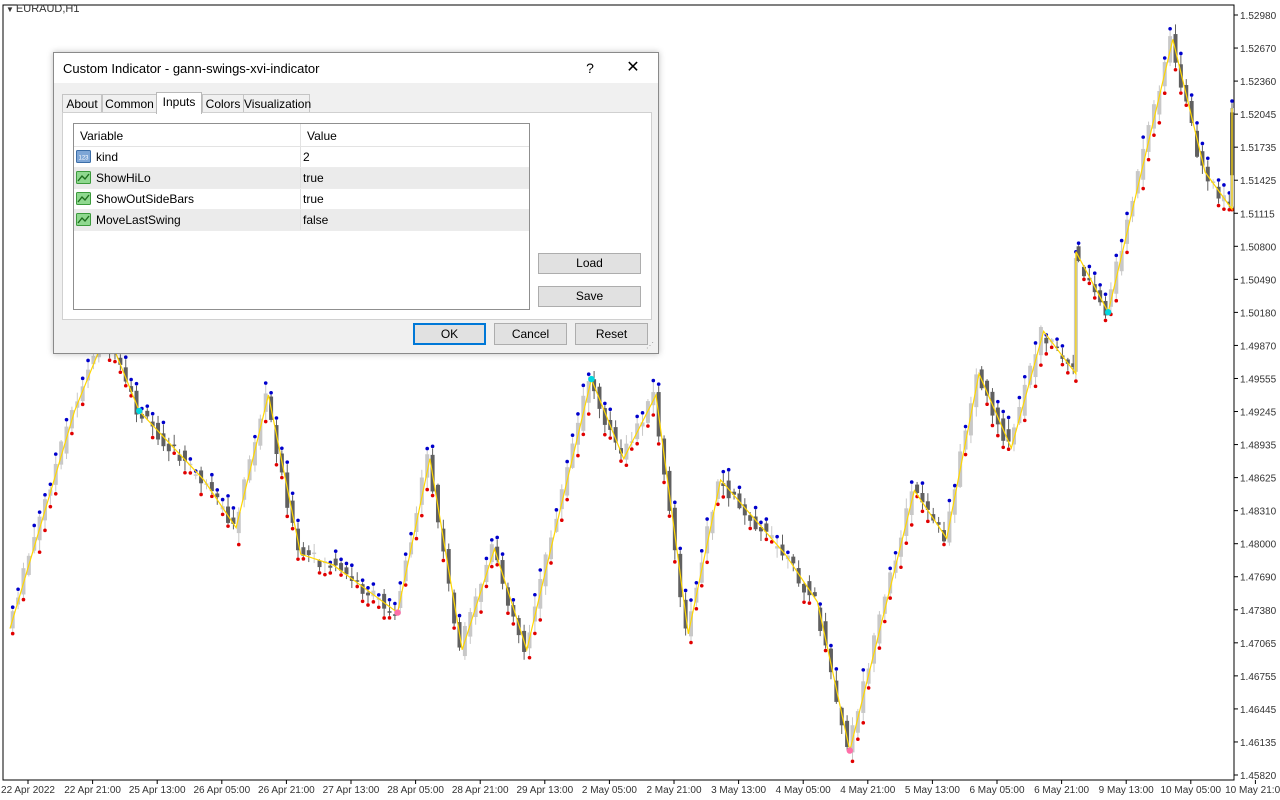 This screenshot has height=800, width=1280. I want to click on time-tick-label: 26 Apr 21:00, so click(286, 790).